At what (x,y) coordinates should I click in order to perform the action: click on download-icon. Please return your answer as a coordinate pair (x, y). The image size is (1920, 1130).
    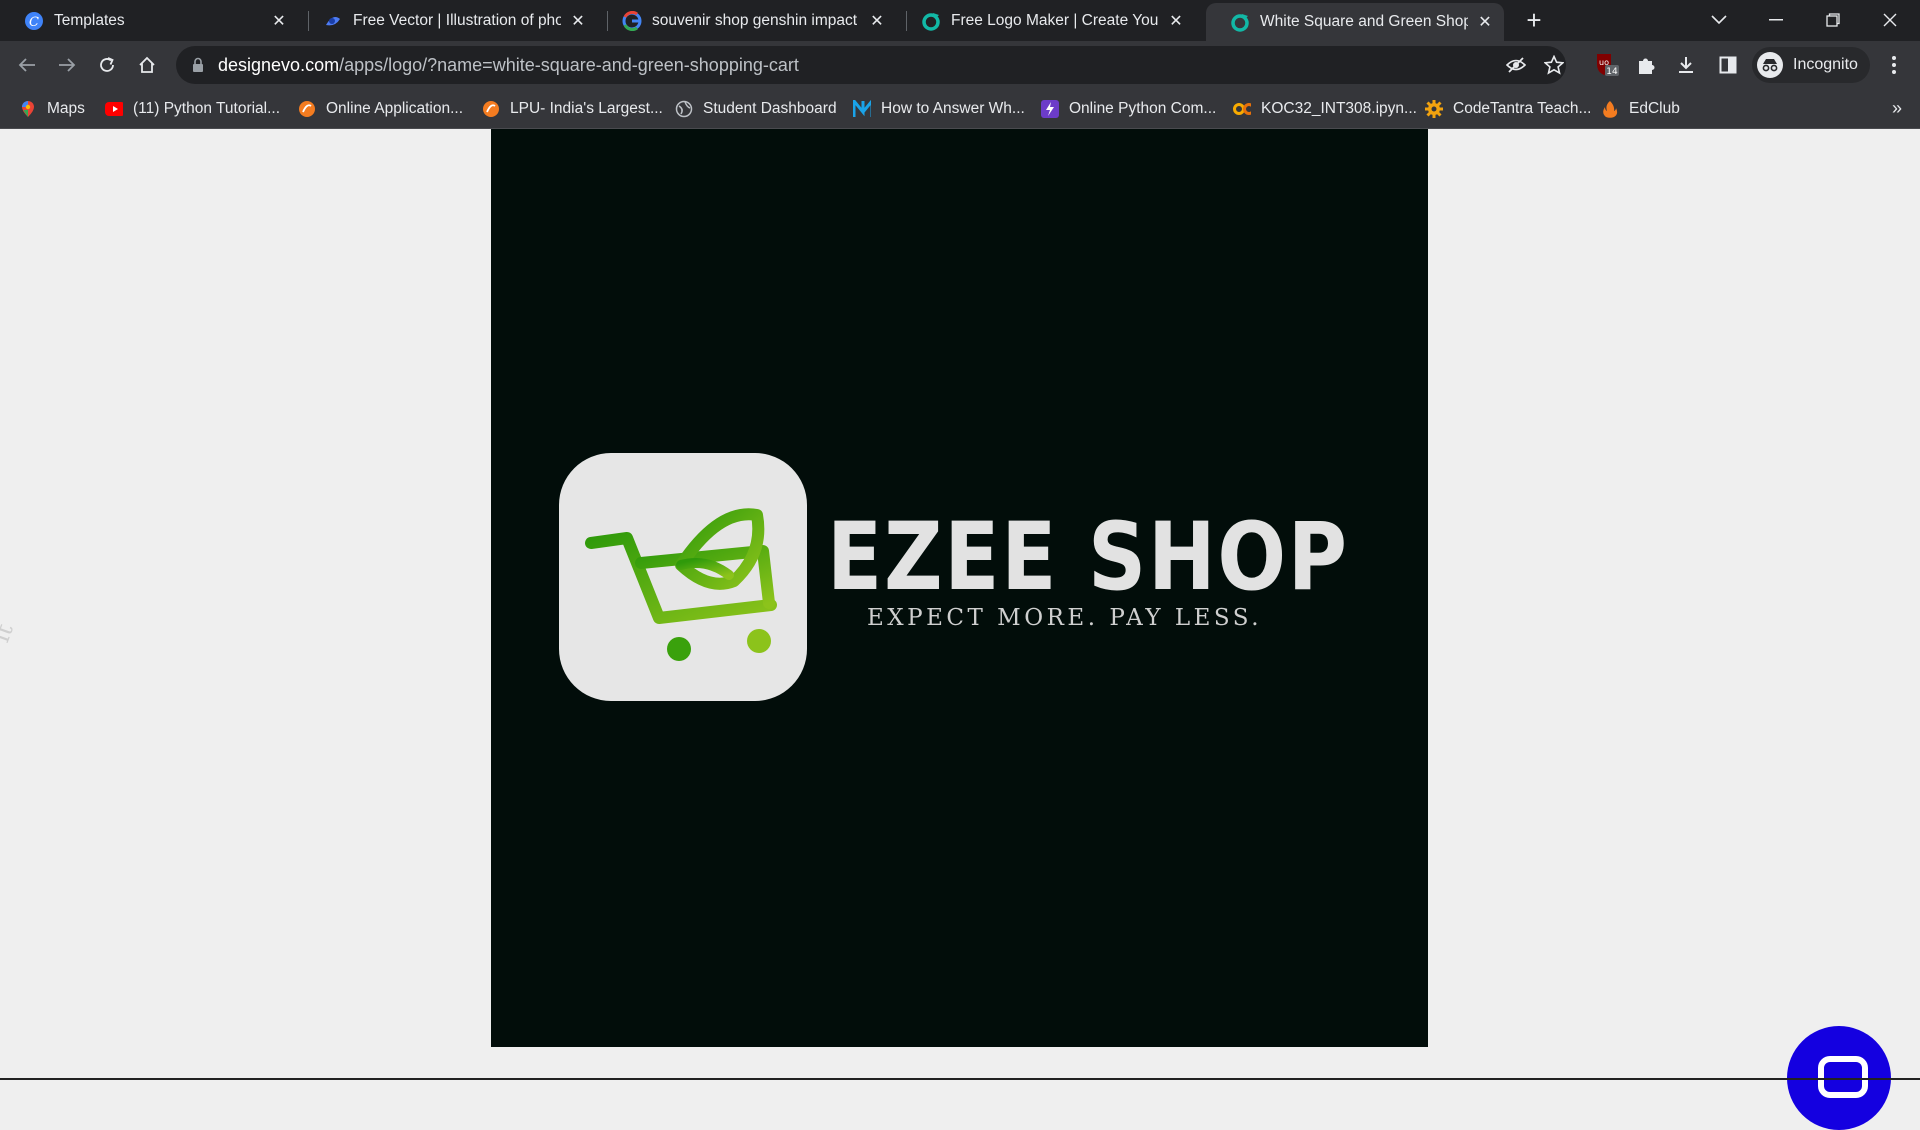
    Looking at the image, I should click on (1686, 65).